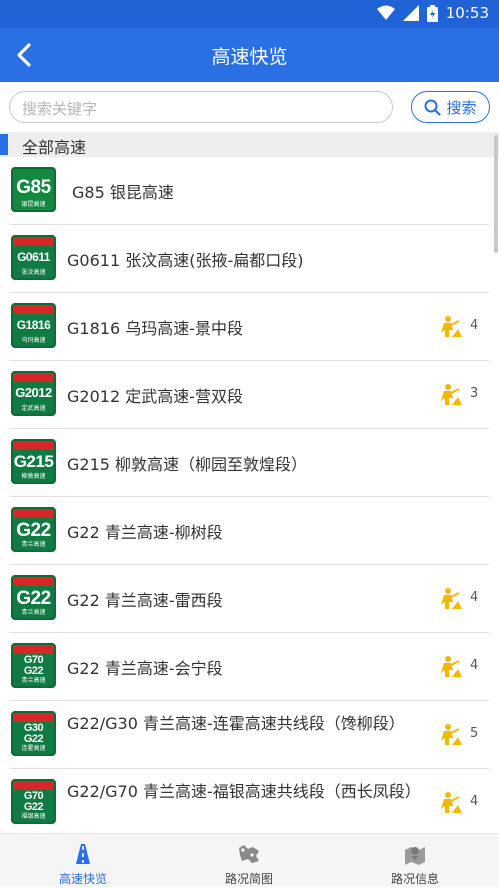 This screenshot has height=888, width=499. Describe the element at coordinates (33, 189) in the screenshot. I see `highway-shield-icon: G85 银昆高速` at that location.